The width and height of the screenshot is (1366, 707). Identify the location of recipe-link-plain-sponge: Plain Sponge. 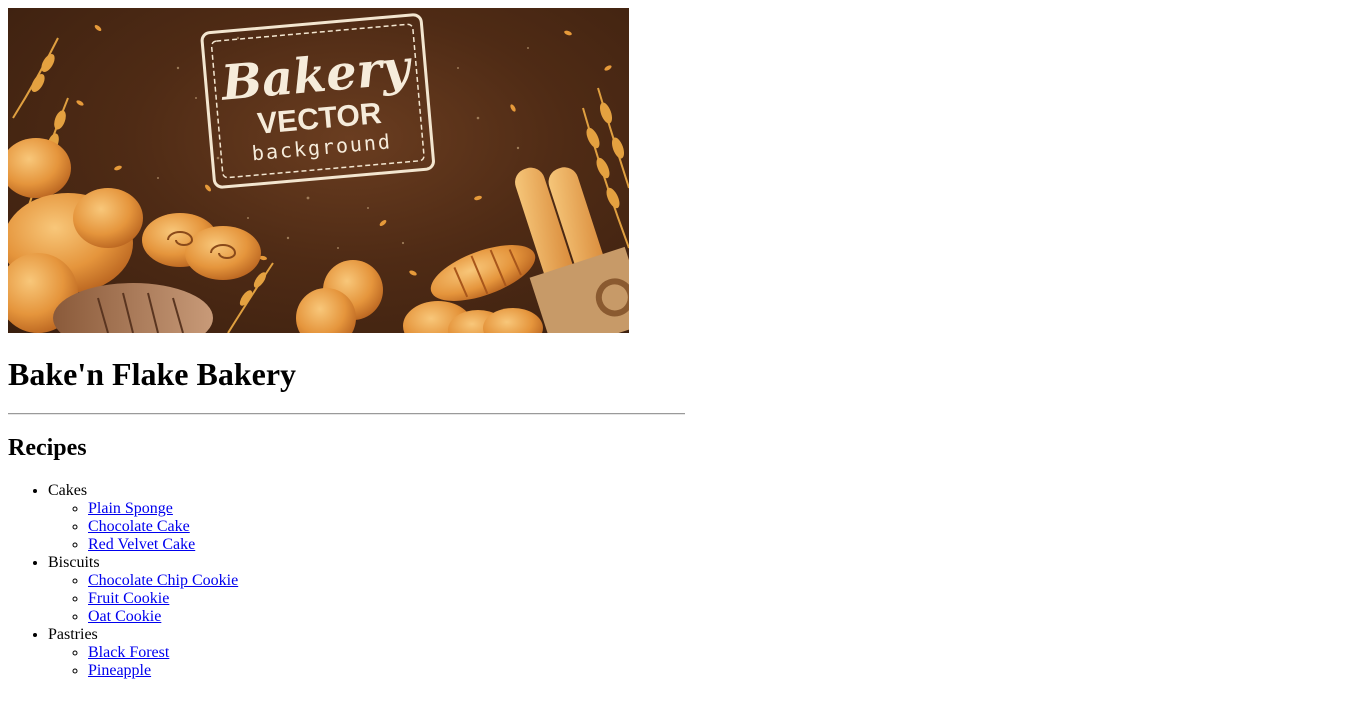
(130, 508).